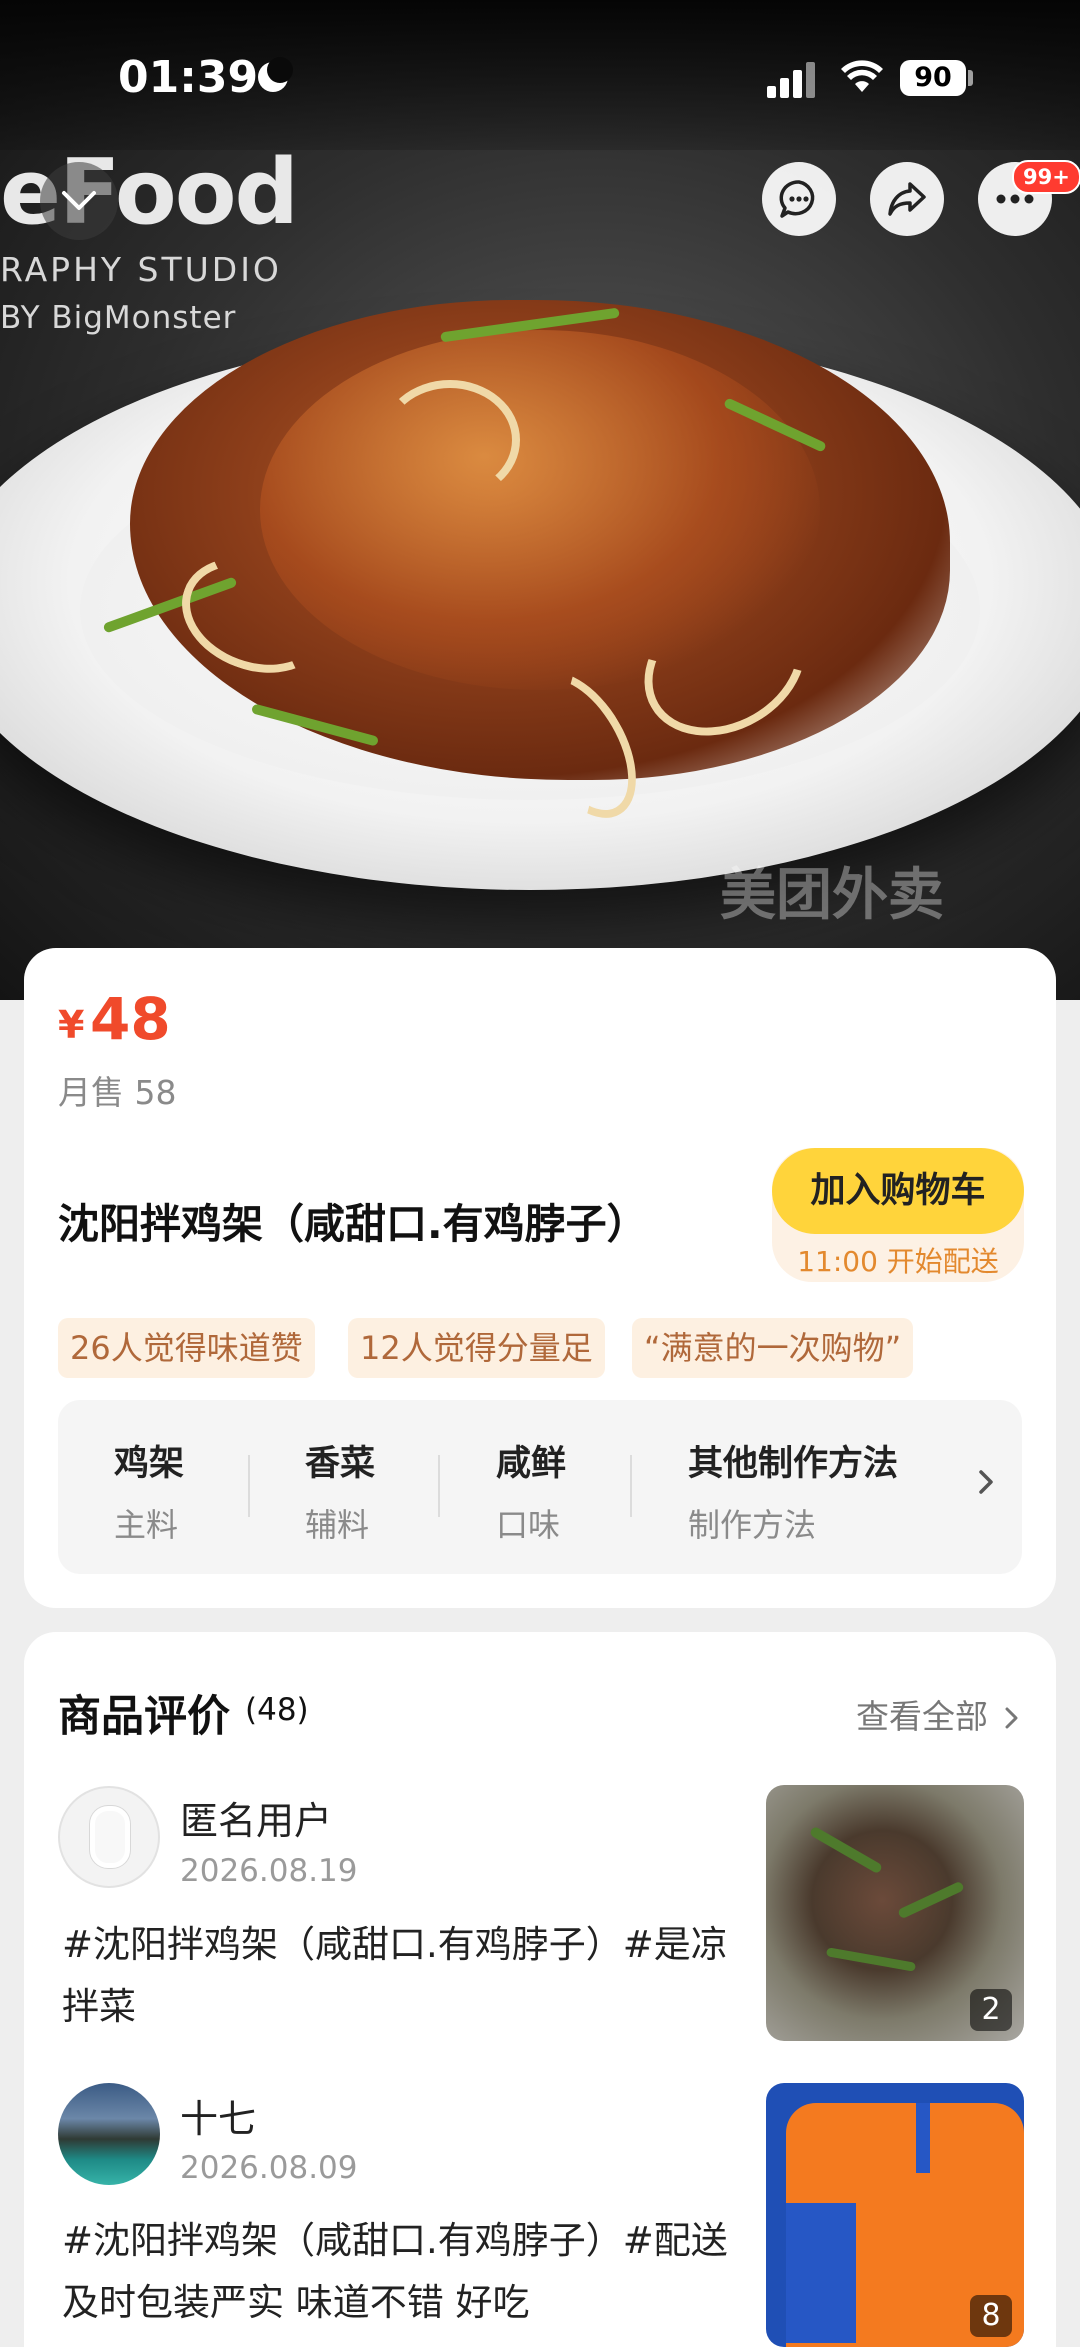  Describe the element at coordinates (340, 1464) in the screenshot. I see `attribute-value: 香菜` at that location.